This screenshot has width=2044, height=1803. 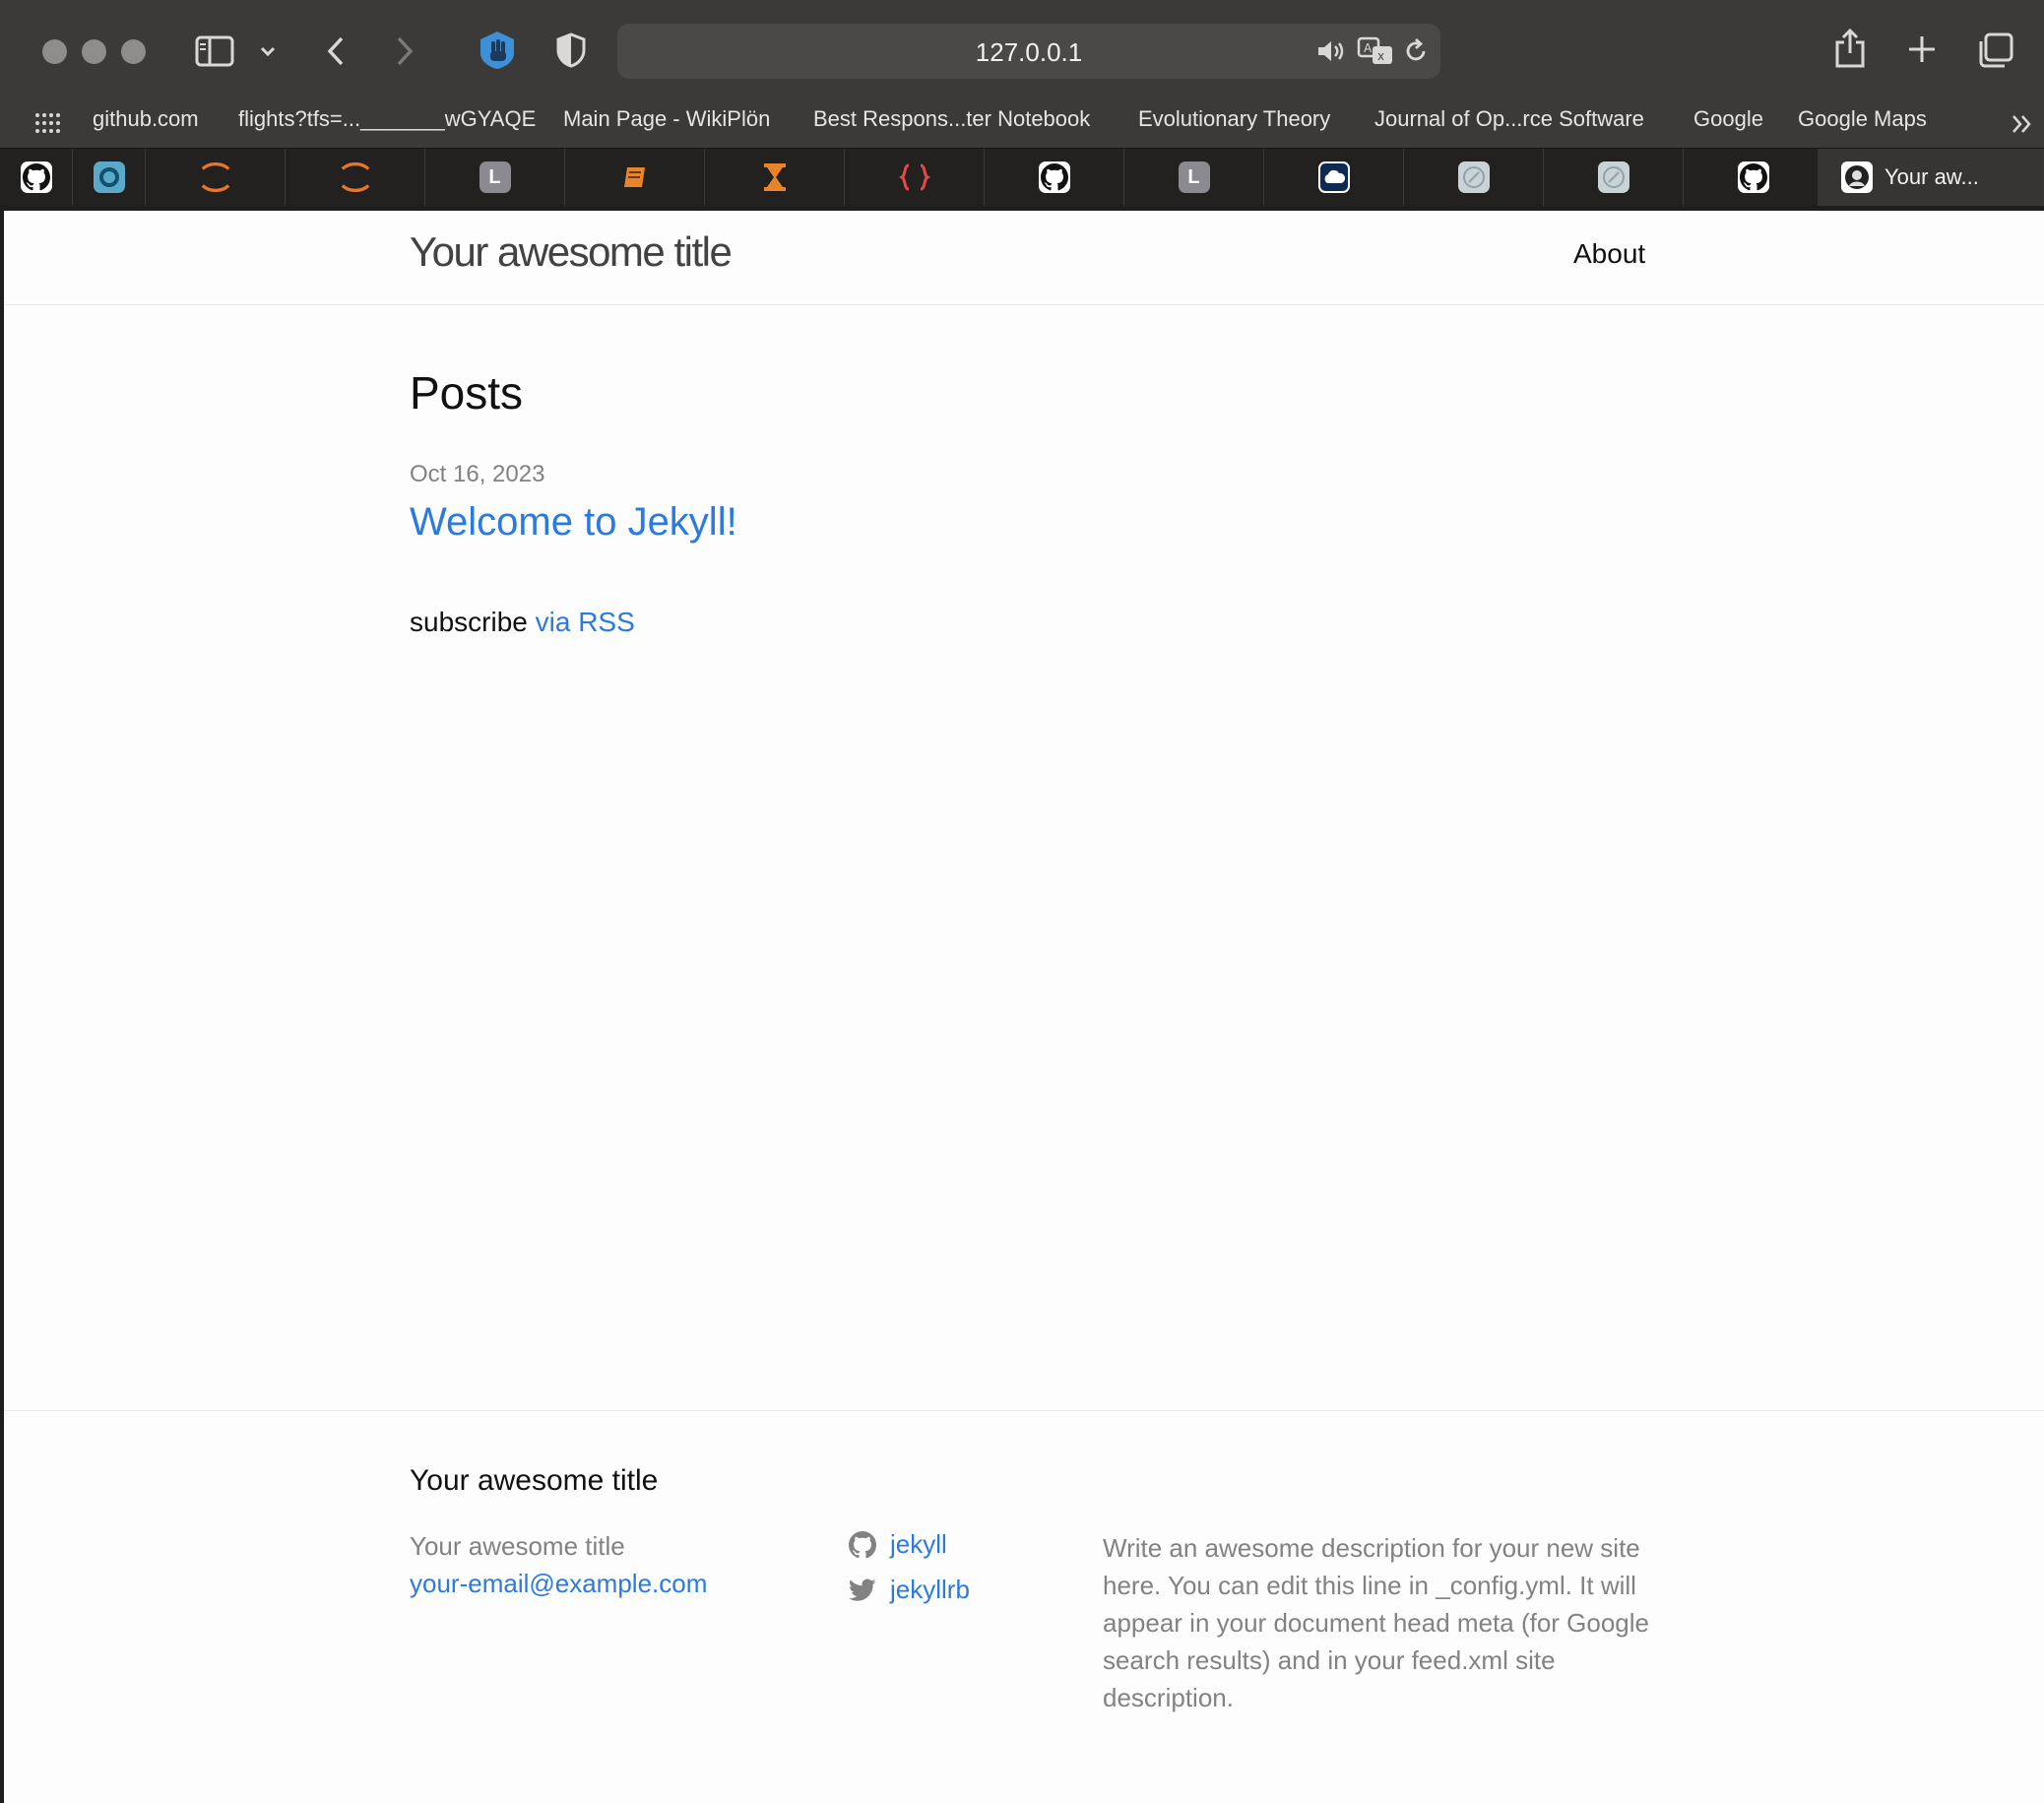 What do you see at coordinates (54, 51) in the screenshot?
I see `close-window-button` at bounding box center [54, 51].